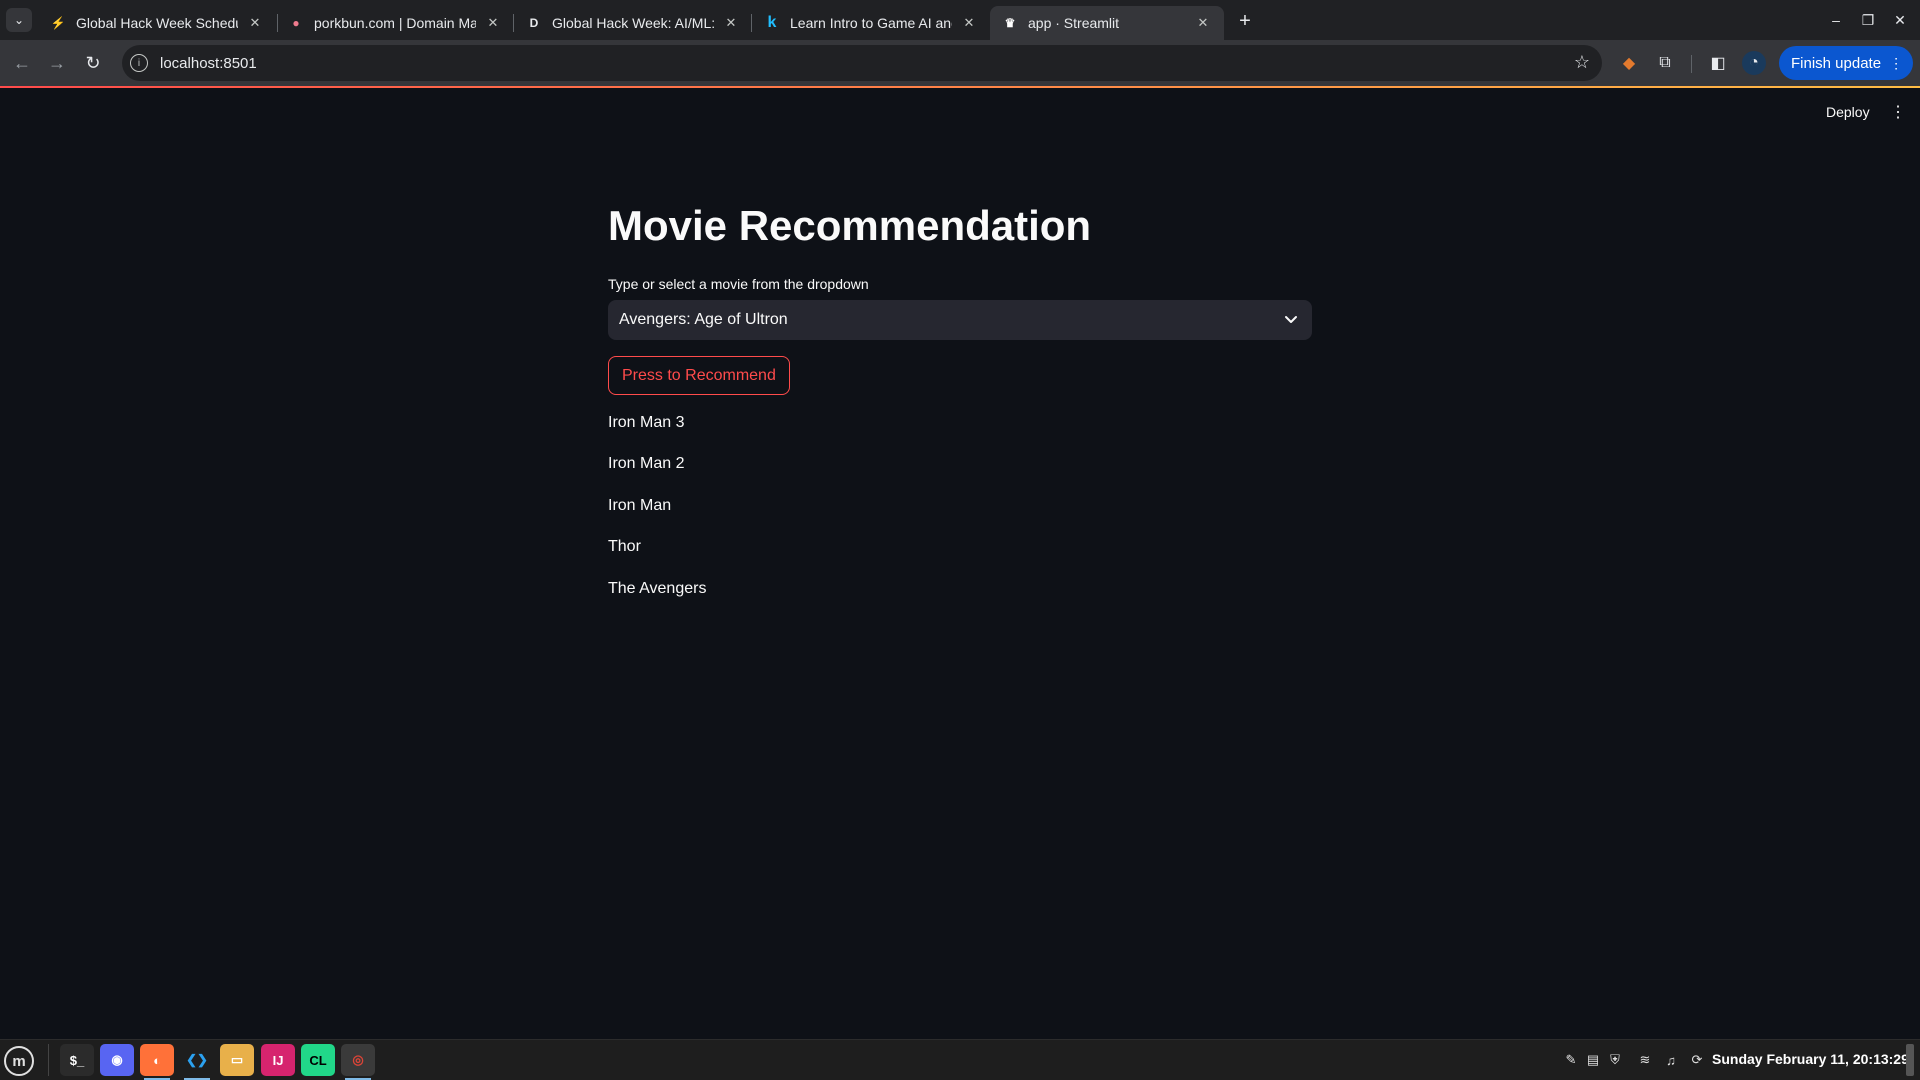 The image size is (1920, 1080). What do you see at coordinates (1629, 63) in the screenshot?
I see `metamask-extension-icon: ◆` at bounding box center [1629, 63].